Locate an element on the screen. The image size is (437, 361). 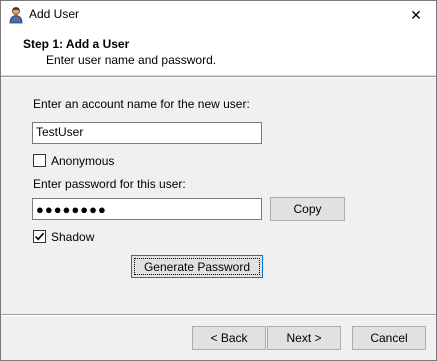
next-button-label: Next > is located at coordinates (304, 338).